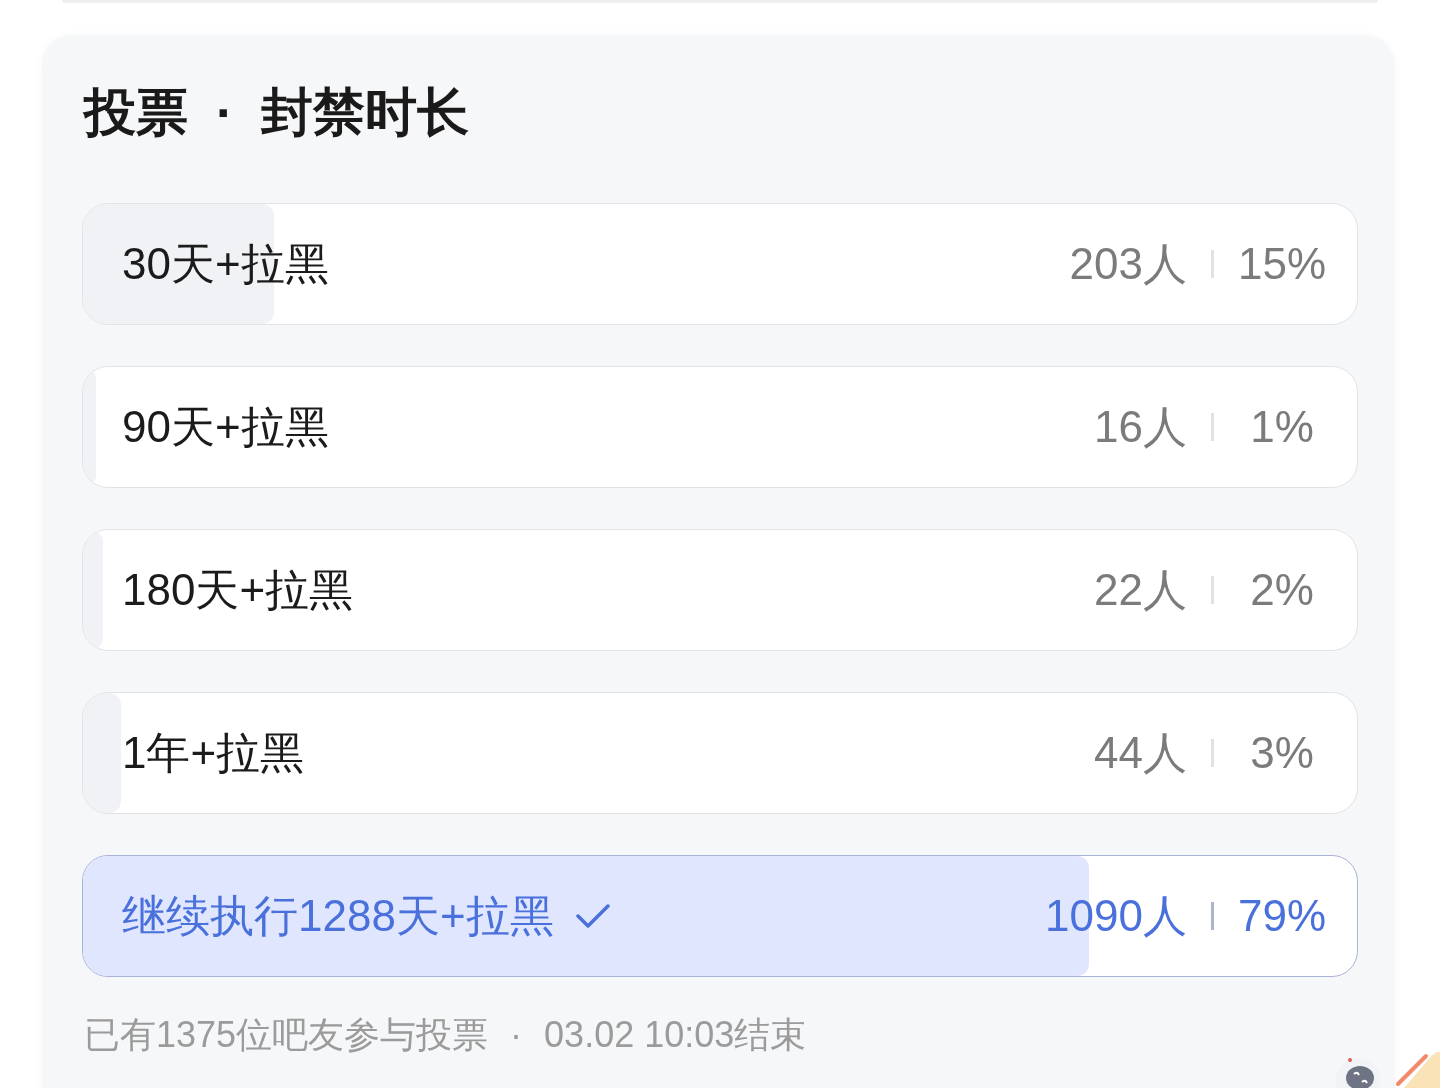  What do you see at coordinates (1116, 916) in the screenshot?
I see `vote-count: 1090人` at bounding box center [1116, 916].